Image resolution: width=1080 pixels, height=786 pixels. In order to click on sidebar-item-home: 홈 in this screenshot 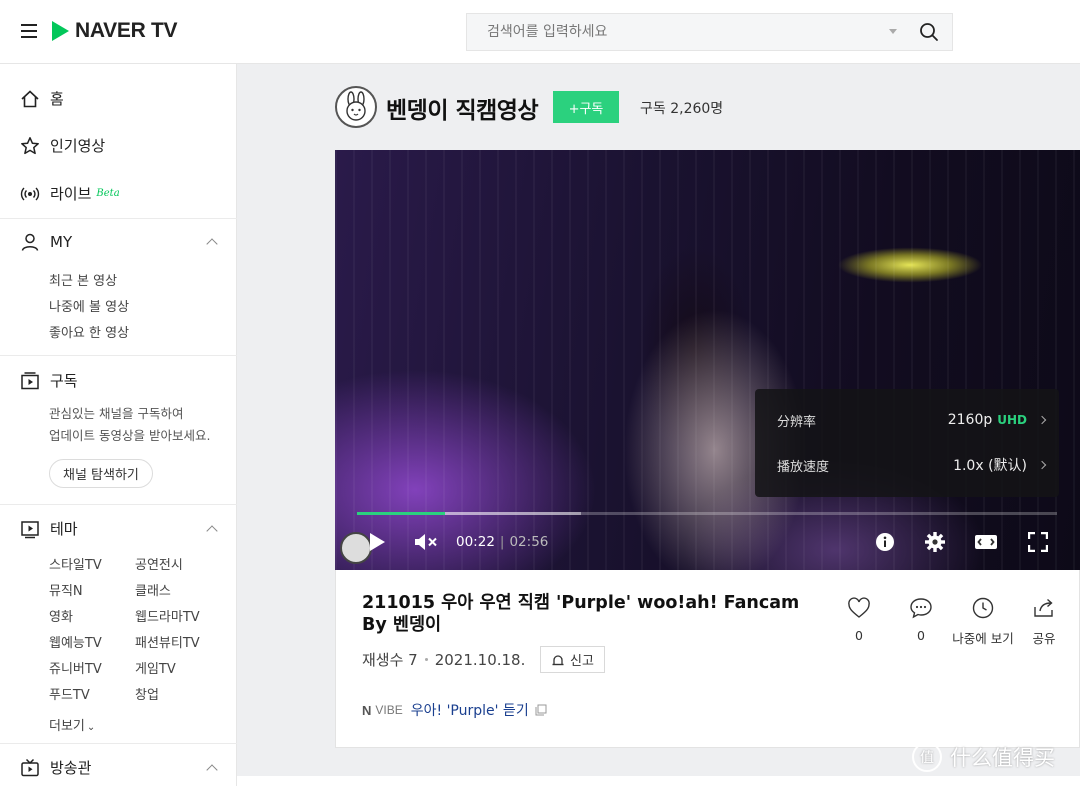, I will do `click(42, 98)`.